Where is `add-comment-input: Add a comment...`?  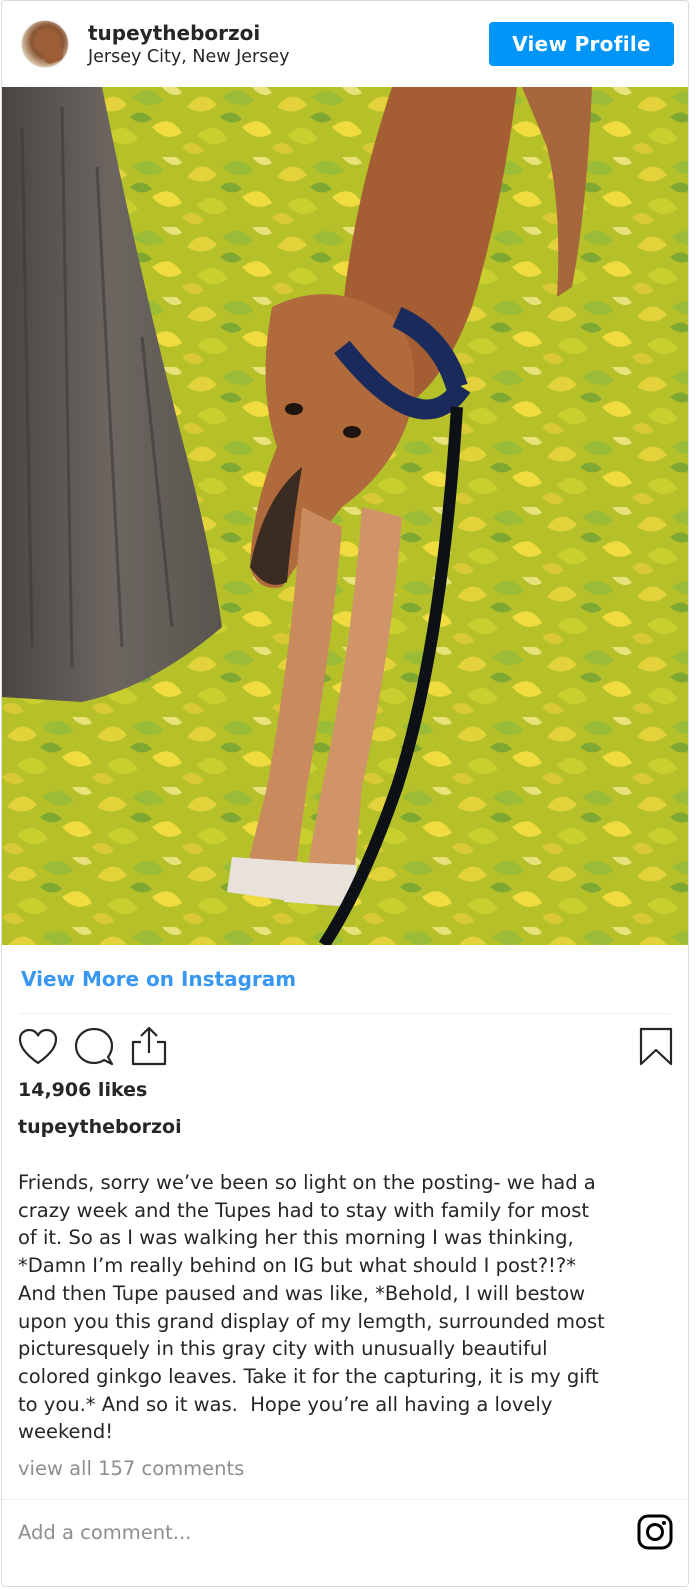 add-comment-input: Add a comment... is located at coordinates (104, 1532).